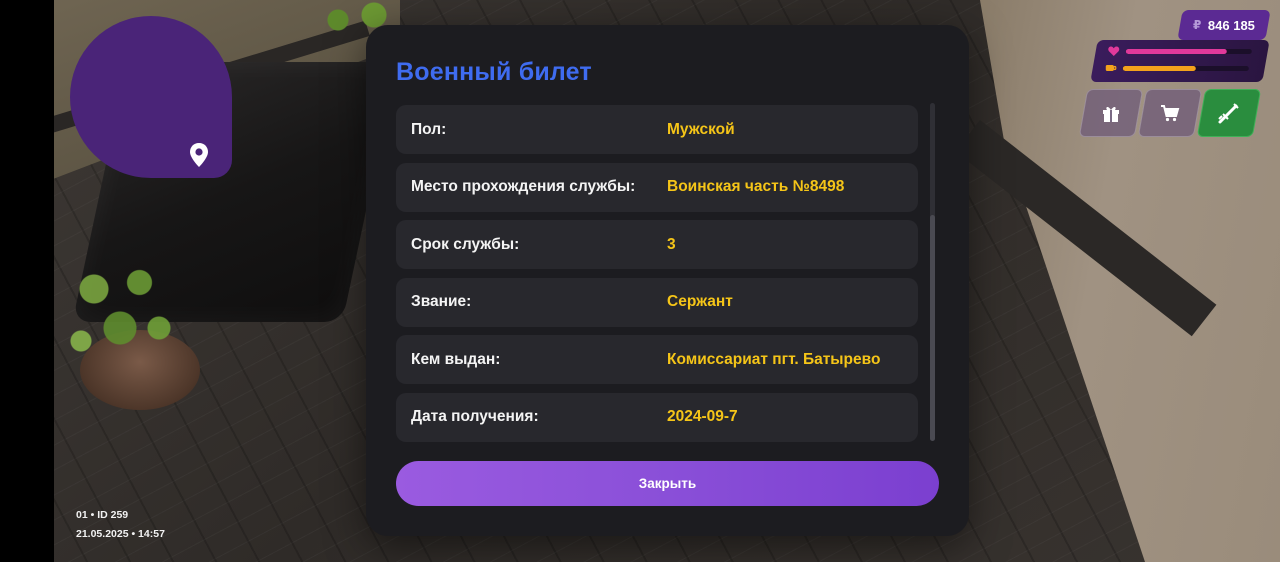 The image size is (1280, 562). What do you see at coordinates (494, 72) in the screenshot?
I see `dialog-title: Военный билет` at bounding box center [494, 72].